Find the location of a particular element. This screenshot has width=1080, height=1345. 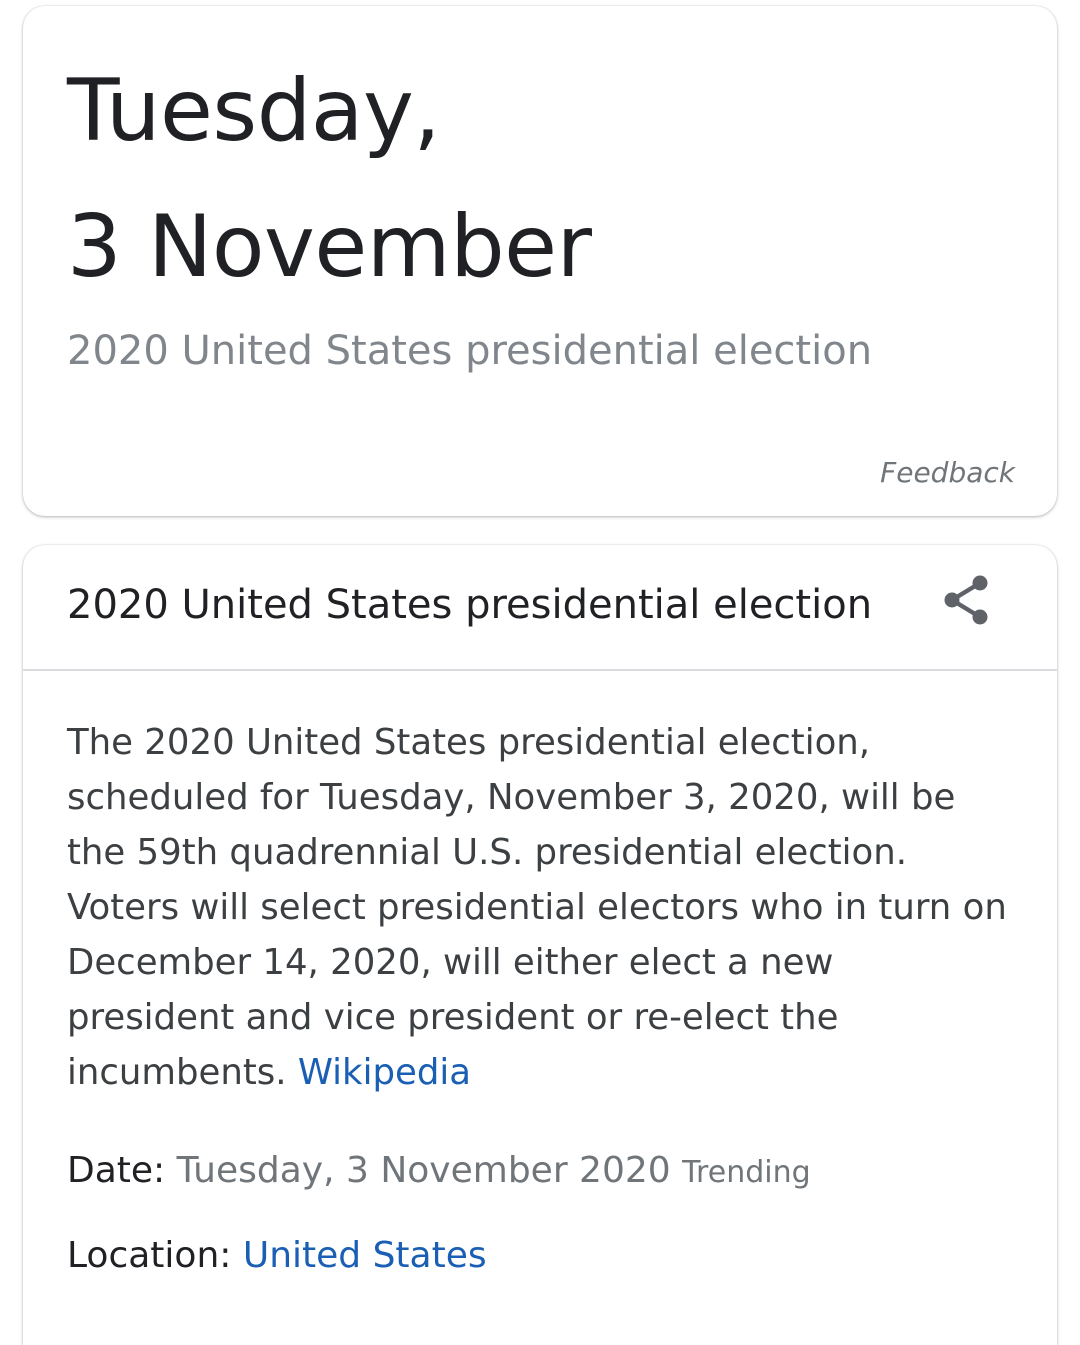

share-icon is located at coordinates (966, 600).